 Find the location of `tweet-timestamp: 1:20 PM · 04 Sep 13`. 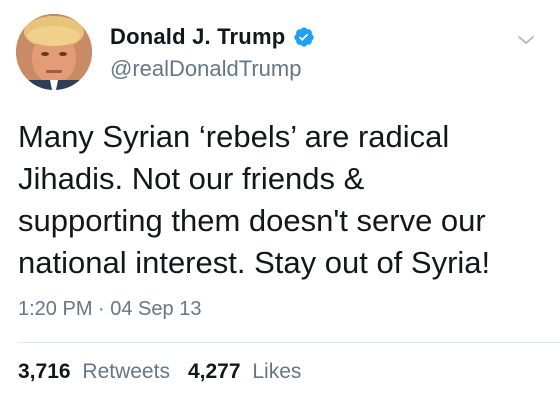

tweet-timestamp: 1:20 PM · 04 Sep 13 is located at coordinates (109, 309).